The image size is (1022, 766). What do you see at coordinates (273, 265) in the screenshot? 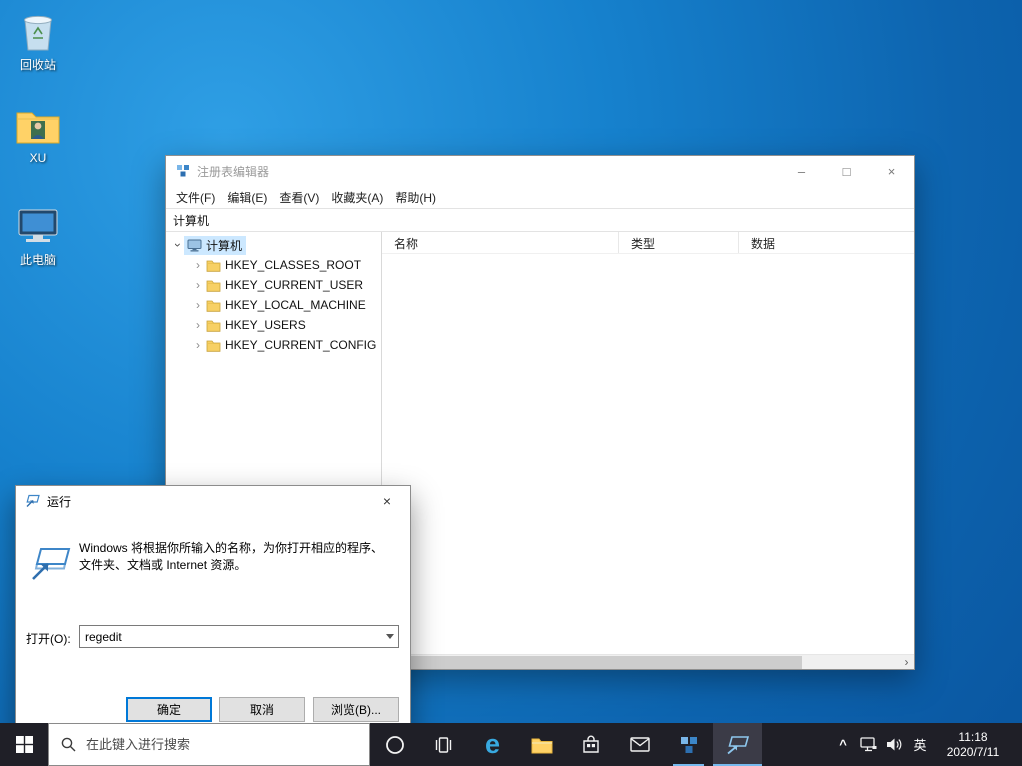
I see `tree-node-hkcr: › HKEY_CLASSES_ROOT` at bounding box center [273, 265].